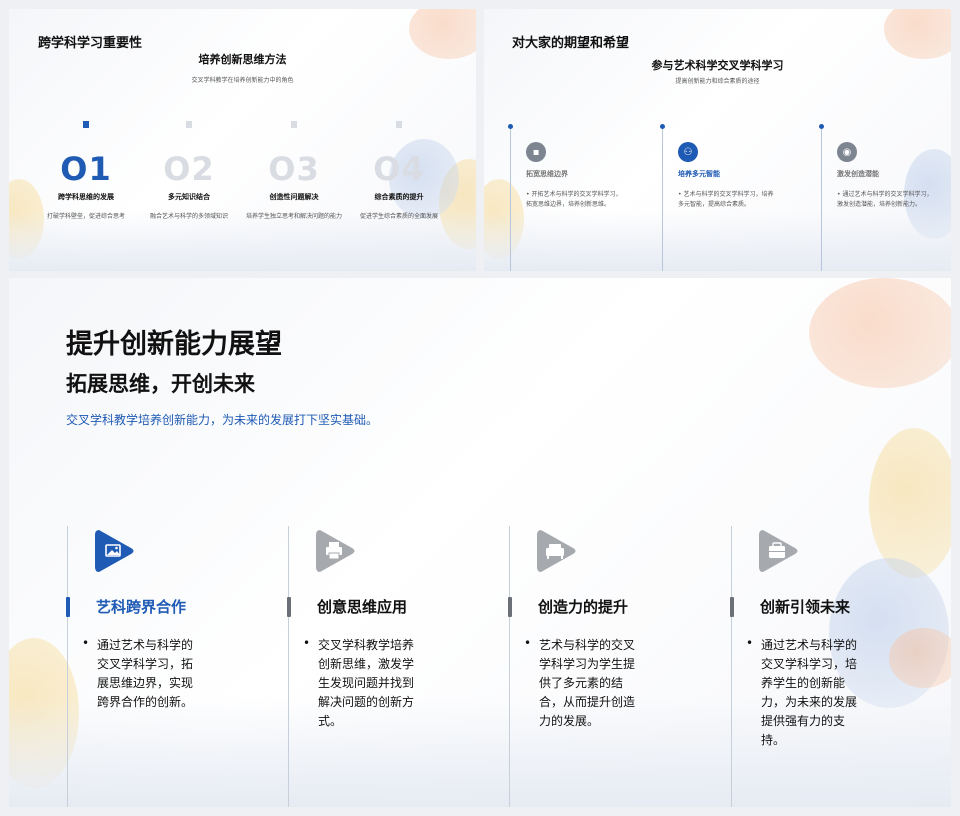 Image resolution: width=960 pixels, height=816 pixels. Describe the element at coordinates (699, 174) in the screenshot. I see `item-heading: 培养多元智能` at that location.